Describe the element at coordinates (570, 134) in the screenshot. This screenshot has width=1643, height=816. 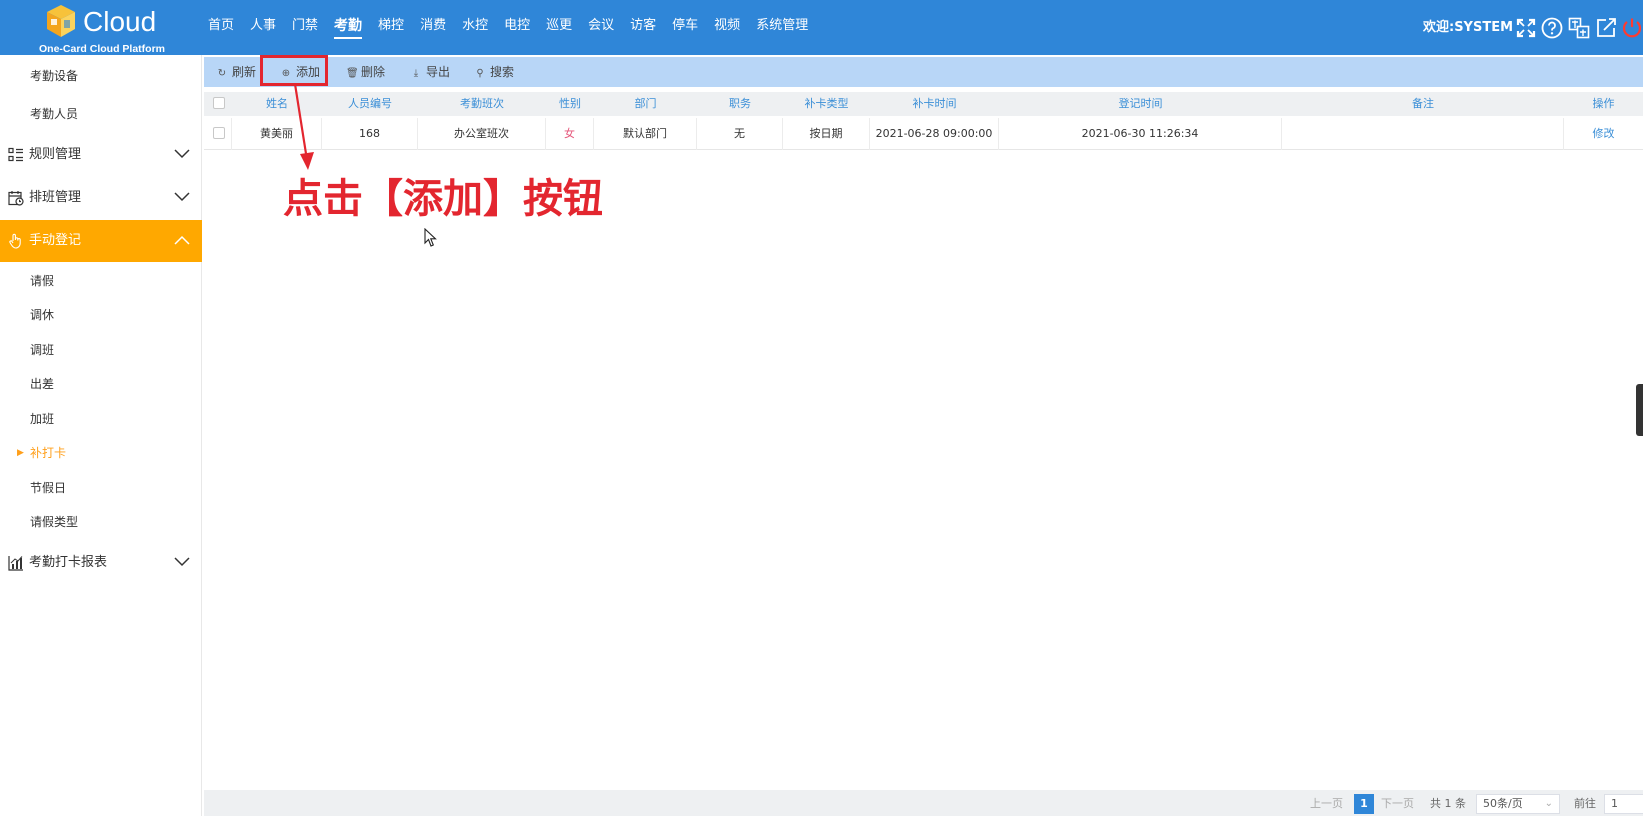
I see `cell-gender: 女` at that location.